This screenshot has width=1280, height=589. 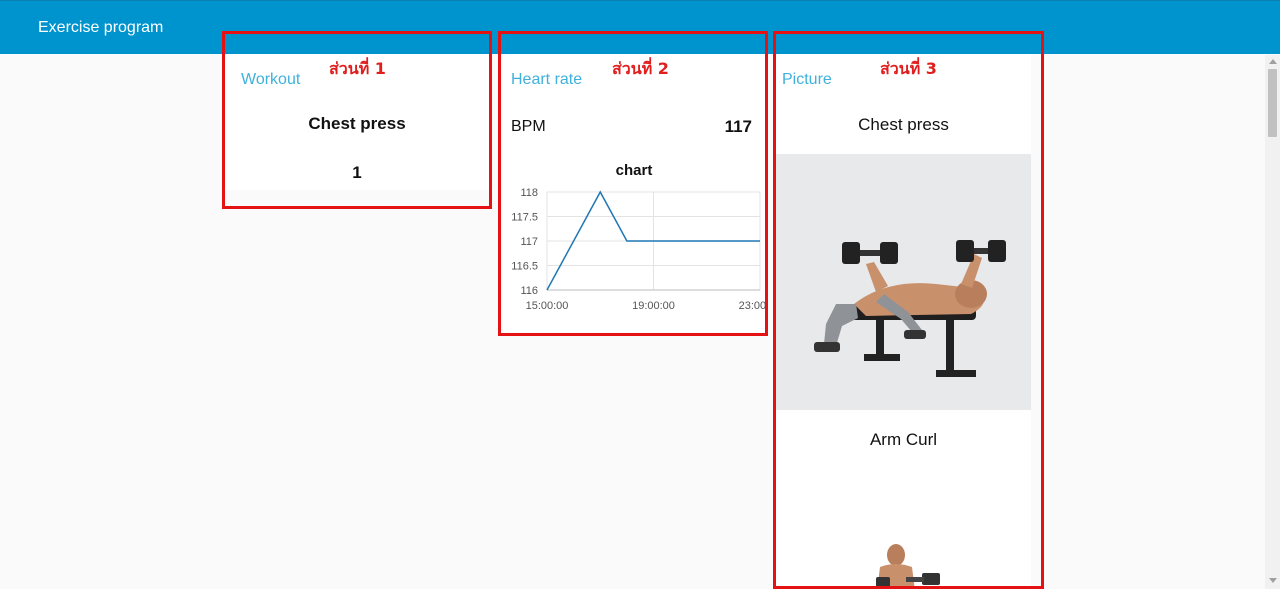 What do you see at coordinates (908, 68) in the screenshot?
I see `section-3-tag: ส่วนที่ 3` at bounding box center [908, 68].